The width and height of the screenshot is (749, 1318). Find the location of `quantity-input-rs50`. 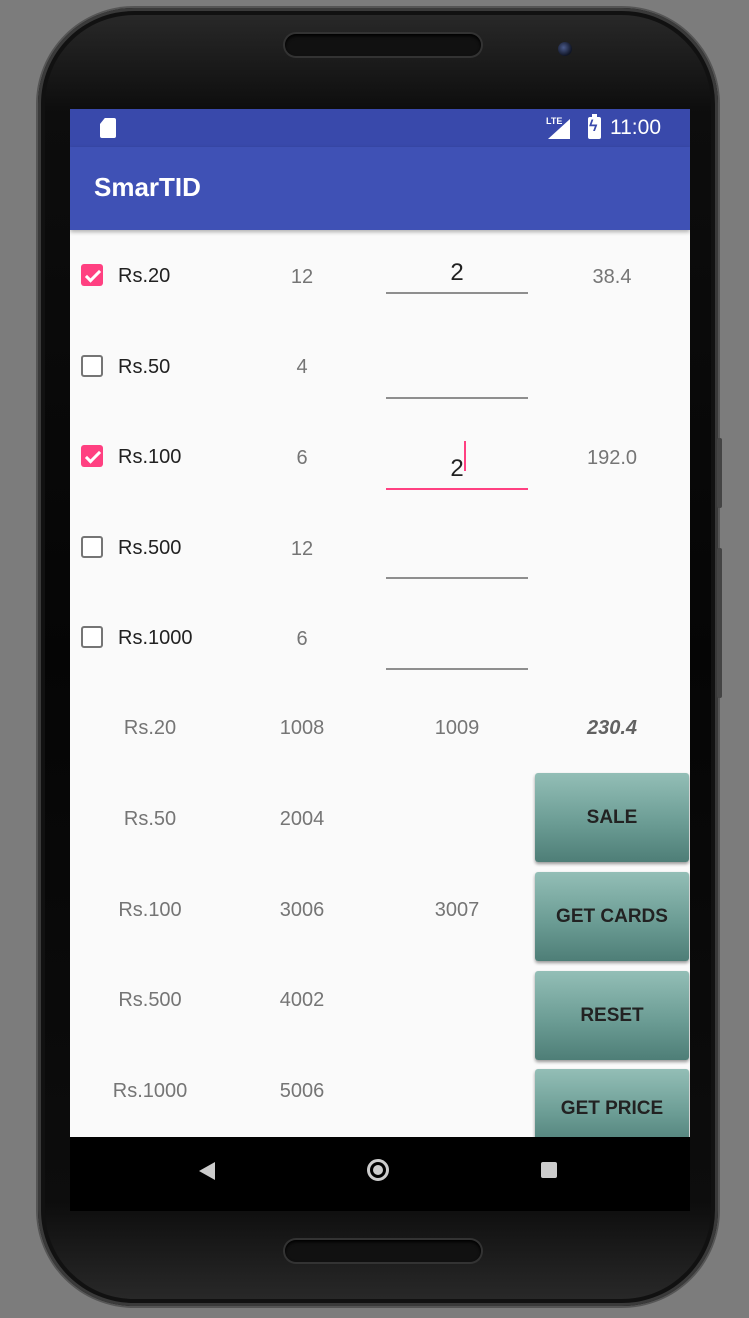

quantity-input-rs50 is located at coordinates (457, 379).